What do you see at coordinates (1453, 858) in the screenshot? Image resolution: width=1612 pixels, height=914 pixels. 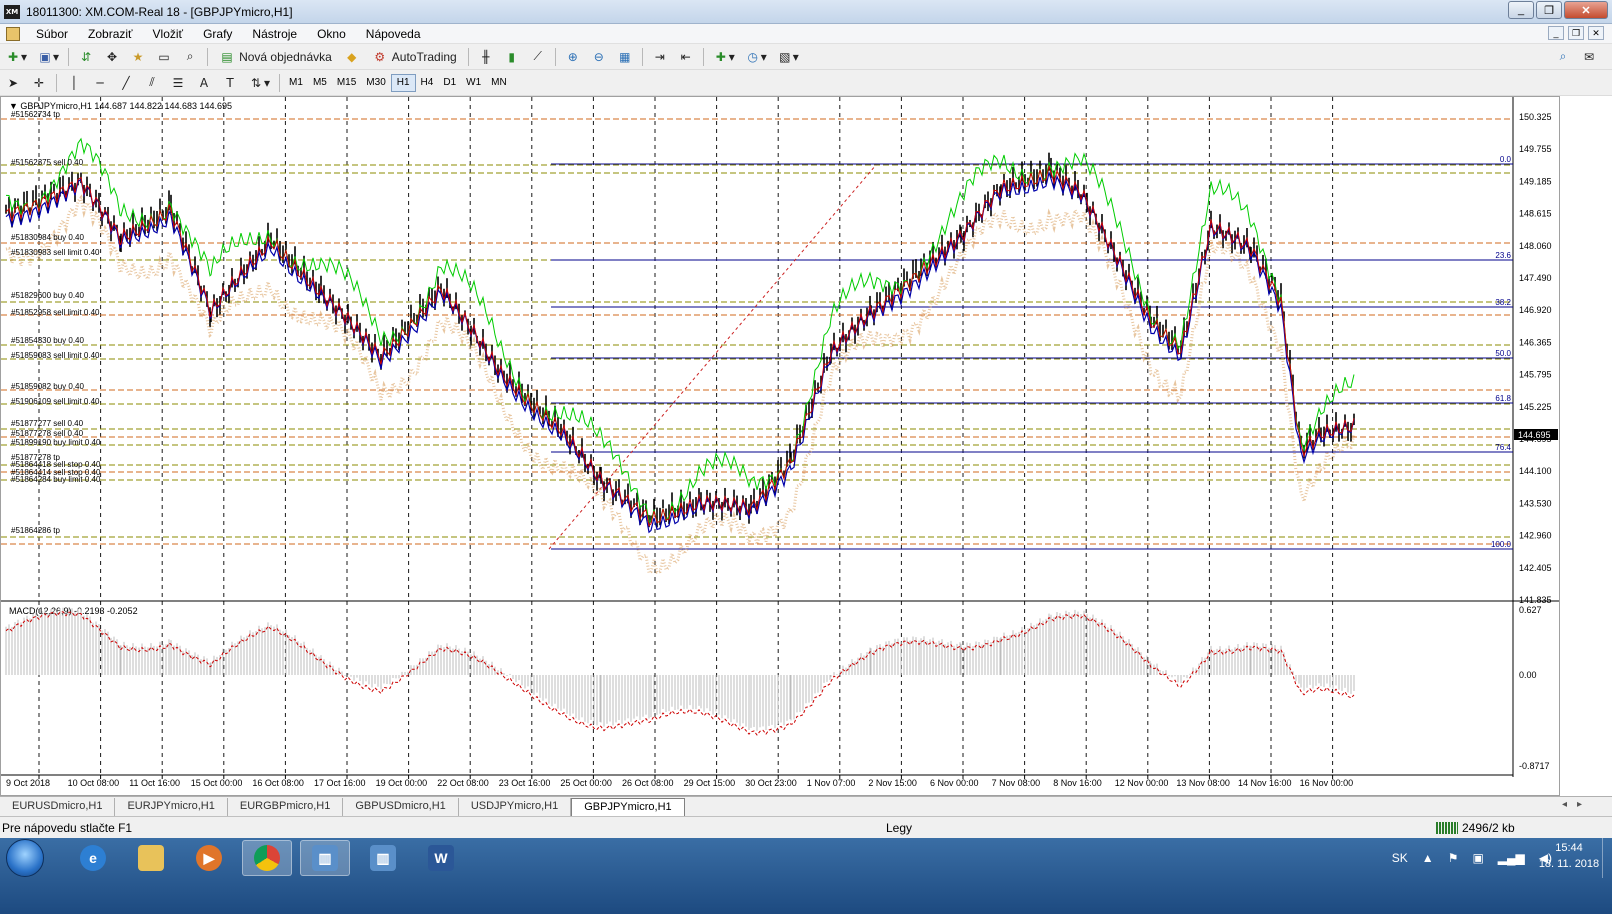 I see `flag-icon: ⚑` at bounding box center [1453, 858].